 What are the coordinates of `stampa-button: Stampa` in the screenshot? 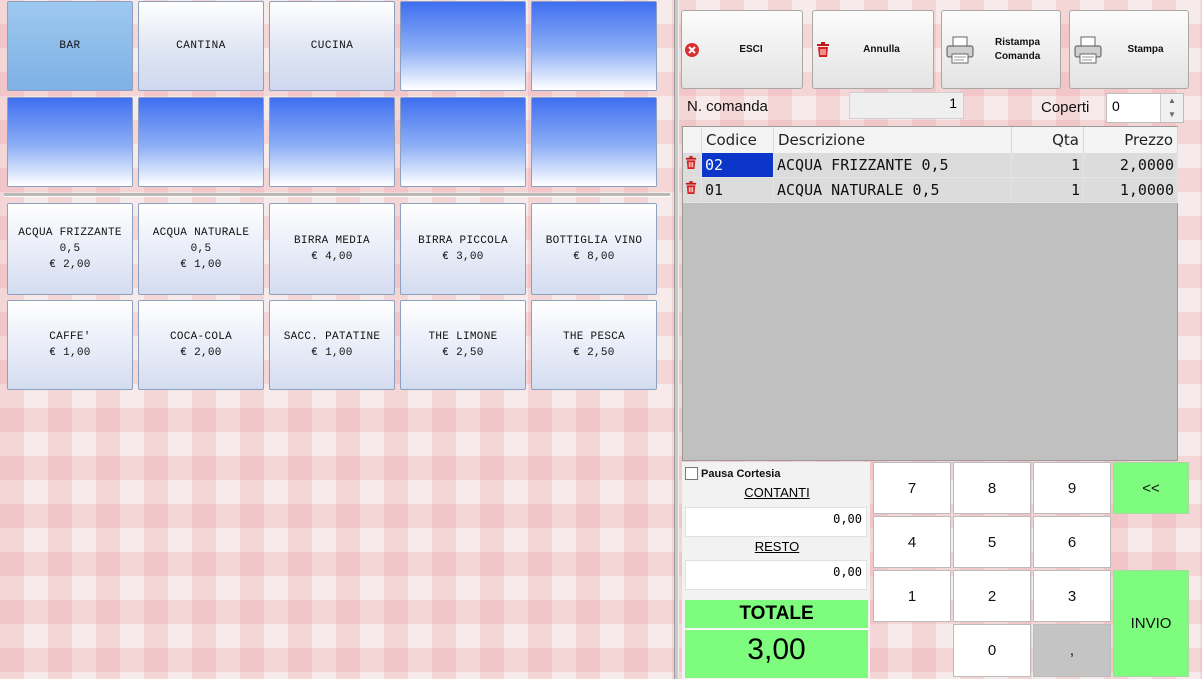 It's located at (1129, 49).